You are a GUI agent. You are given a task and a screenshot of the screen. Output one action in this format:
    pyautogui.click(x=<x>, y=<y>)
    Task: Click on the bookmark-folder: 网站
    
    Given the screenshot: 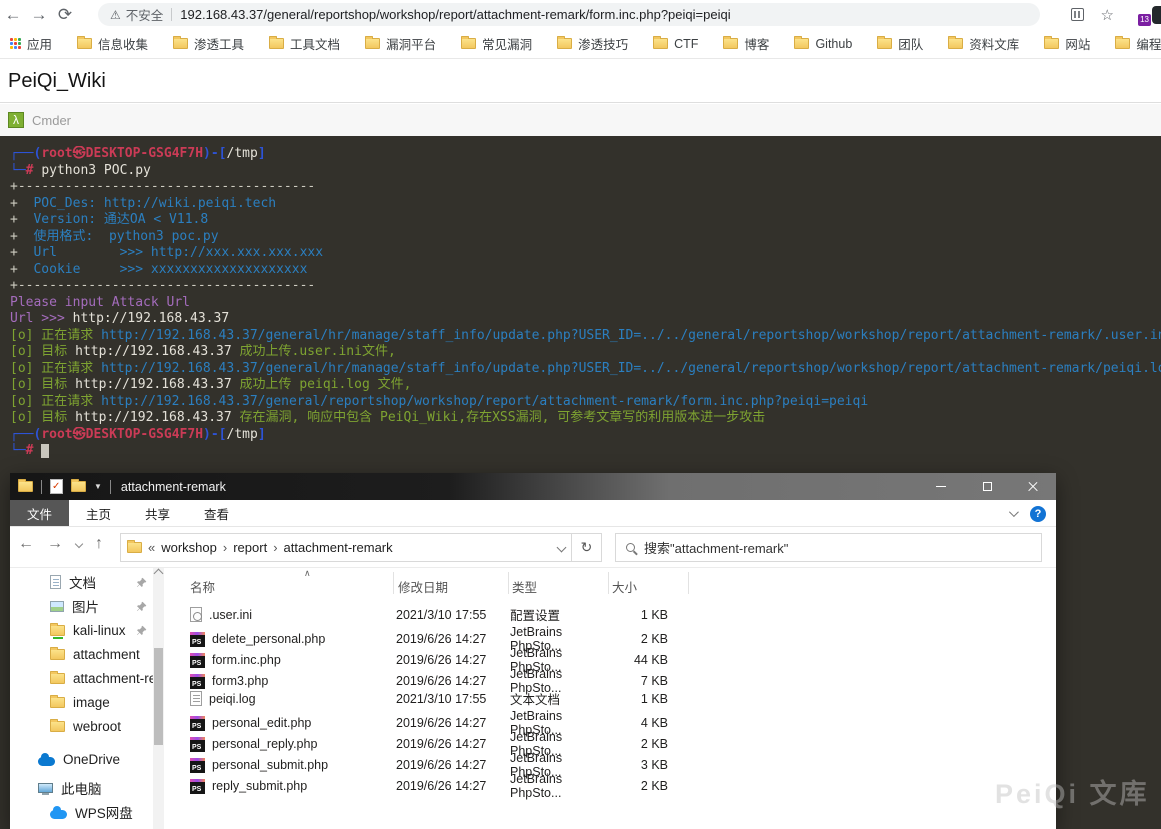 What is the action you would take?
    pyautogui.click(x=1067, y=43)
    